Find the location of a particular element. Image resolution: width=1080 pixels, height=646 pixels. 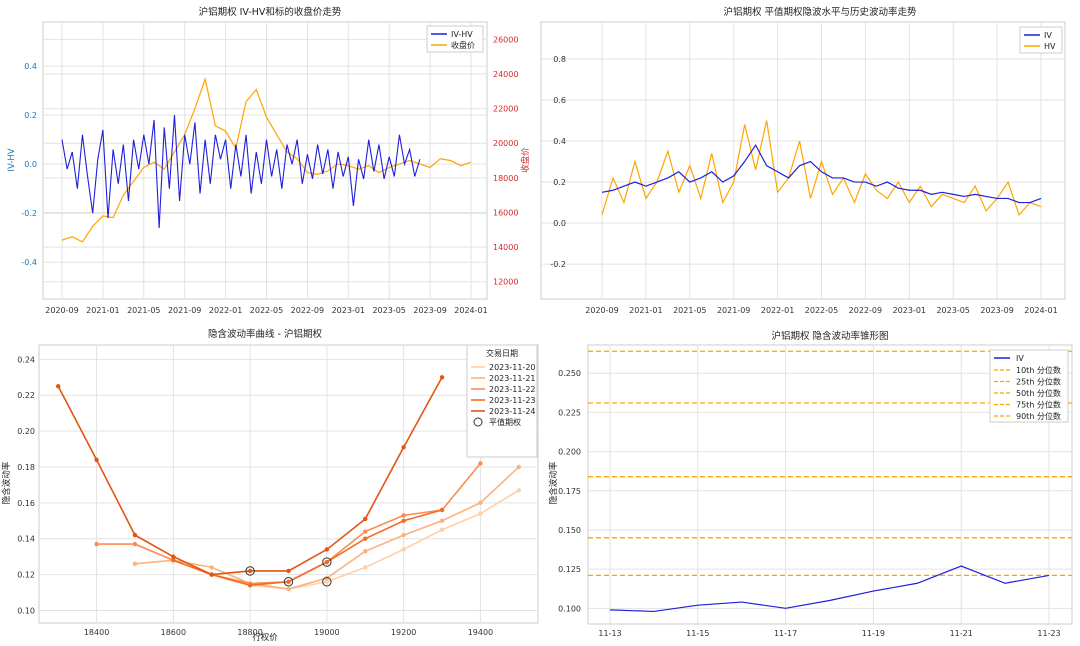

y-axis-label: 隐含波动率 is located at coordinates (553, 482).